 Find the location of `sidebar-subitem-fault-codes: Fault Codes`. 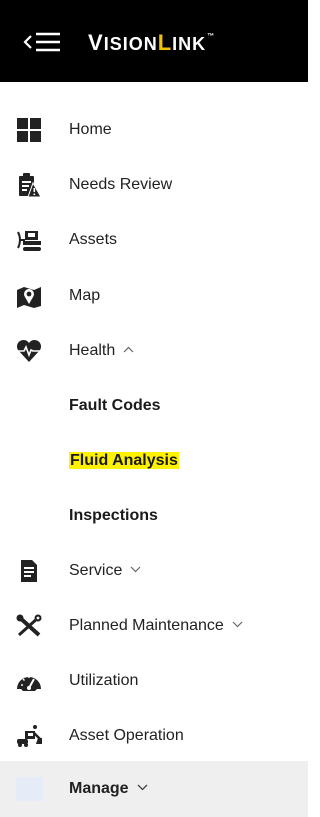

sidebar-subitem-fault-codes: Fault Codes is located at coordinates (154, 406).